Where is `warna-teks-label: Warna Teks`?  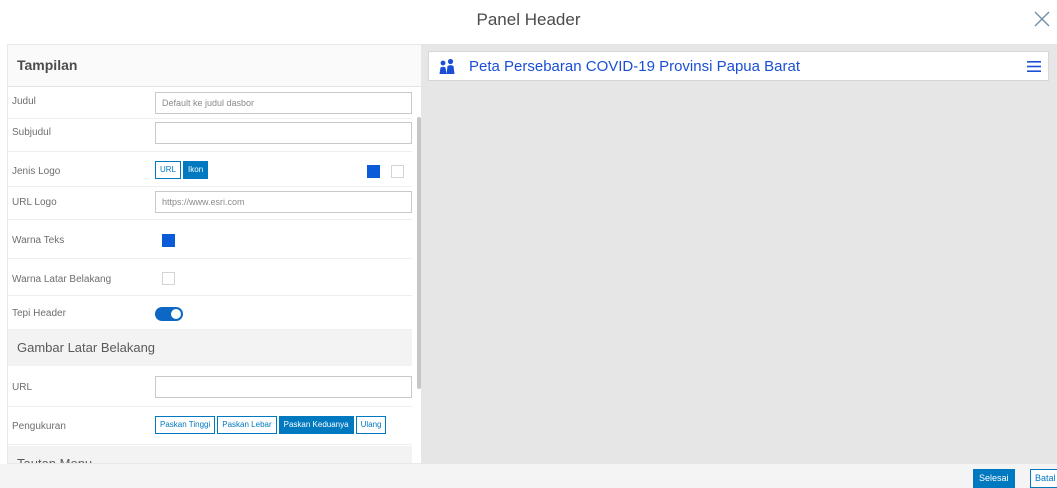 warna-teks-label: Warna Teks is located at coordinates (38, 240).